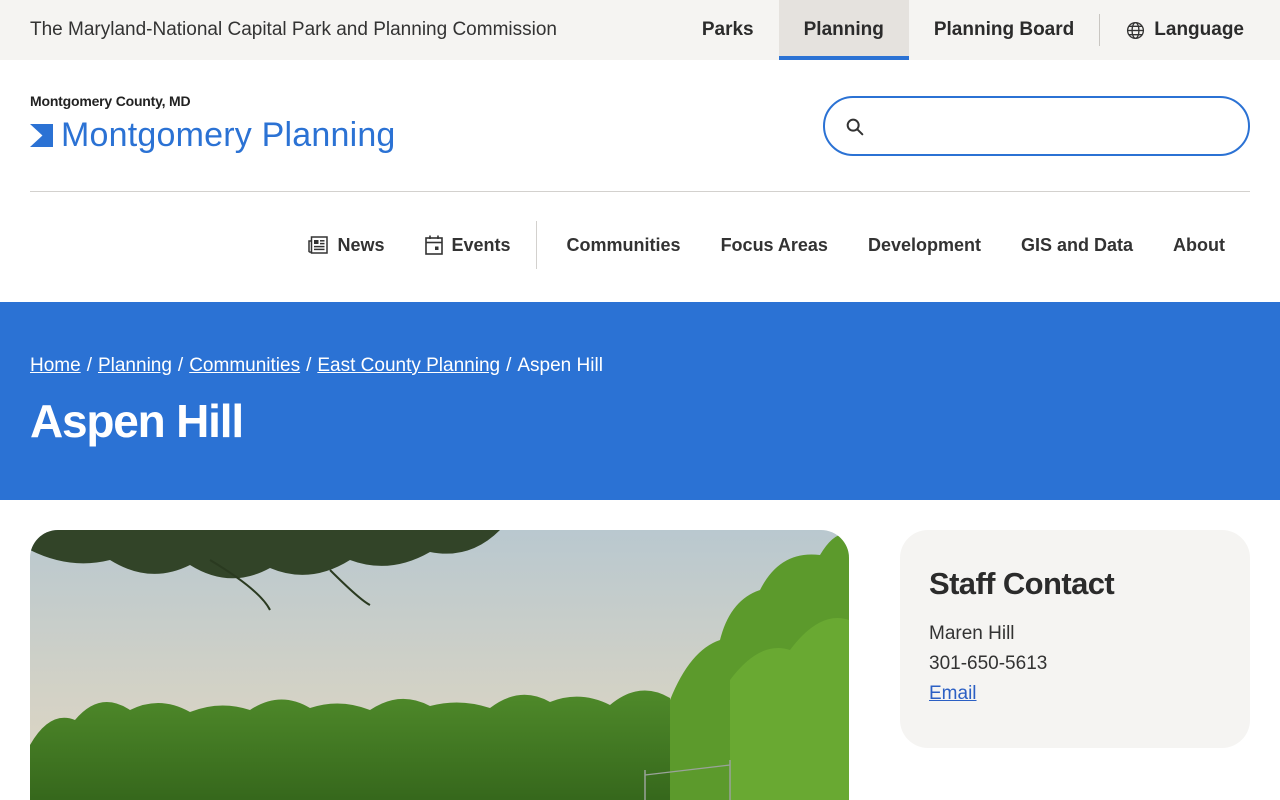 The image size is (1280, 800). What do you see at coordinates (972, 633) in the screenshot?
I see `staff-contact-name: Maren Hill` at bounding box center [972, 633].